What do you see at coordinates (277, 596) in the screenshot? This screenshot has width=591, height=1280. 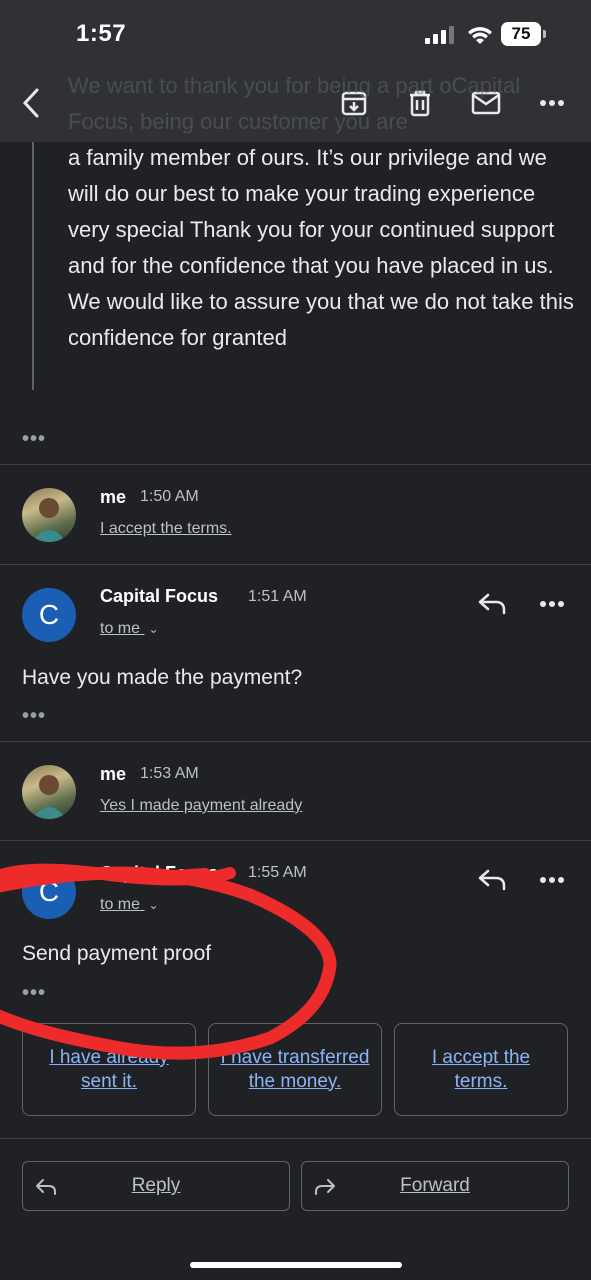 I see `message-time: 1:51 AM` at bounding box center [277, 596].